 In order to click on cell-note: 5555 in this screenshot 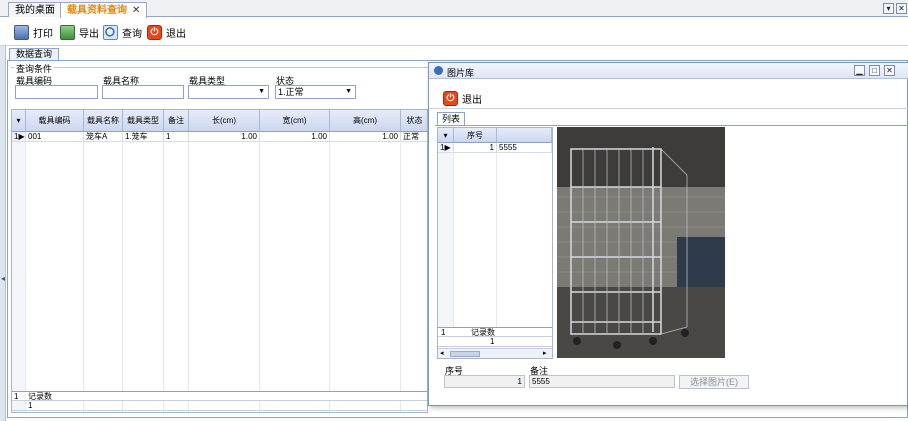, I will do `click(524, 148)`.